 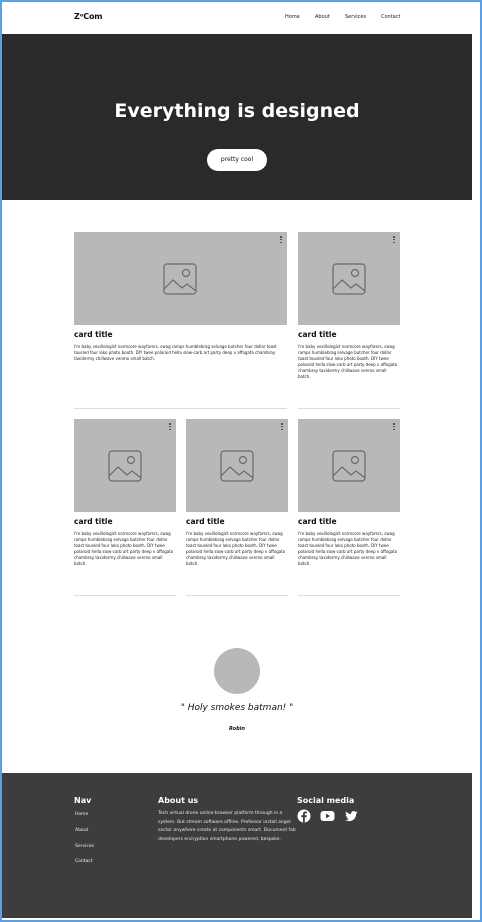 I want to click on facebook-icon, so click(x=304, y=816).